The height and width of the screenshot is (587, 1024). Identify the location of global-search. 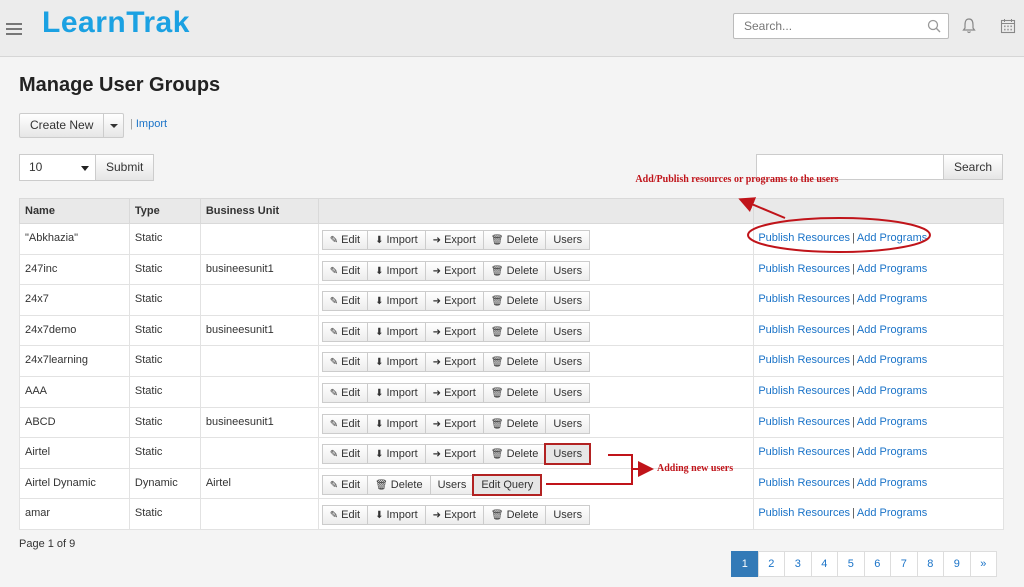
(841, 26).